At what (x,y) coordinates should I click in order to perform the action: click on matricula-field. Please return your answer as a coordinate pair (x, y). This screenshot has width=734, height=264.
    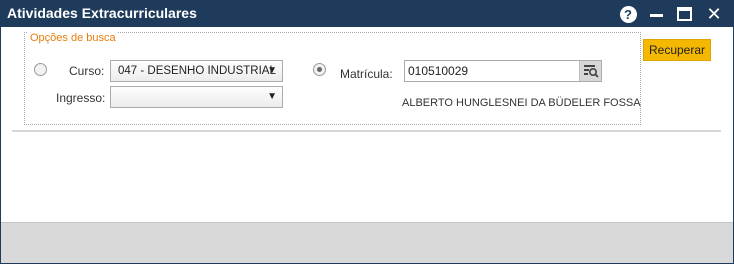
    Looking at the image, I should click on (503, 71).